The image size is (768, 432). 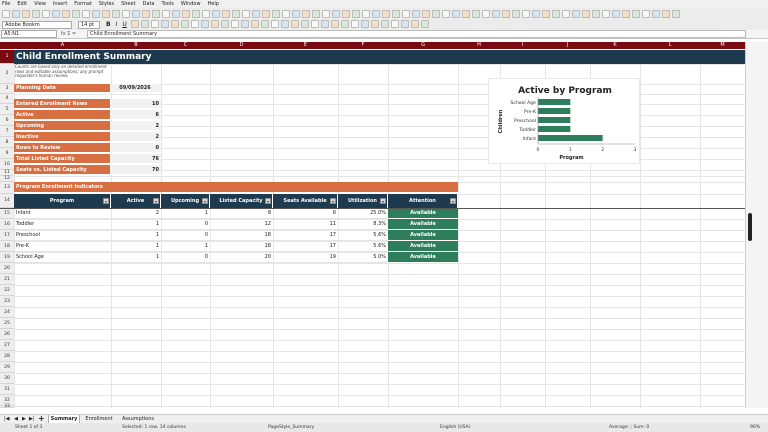 I want to click on row-header-14: 14, so click(x=7, y=201).